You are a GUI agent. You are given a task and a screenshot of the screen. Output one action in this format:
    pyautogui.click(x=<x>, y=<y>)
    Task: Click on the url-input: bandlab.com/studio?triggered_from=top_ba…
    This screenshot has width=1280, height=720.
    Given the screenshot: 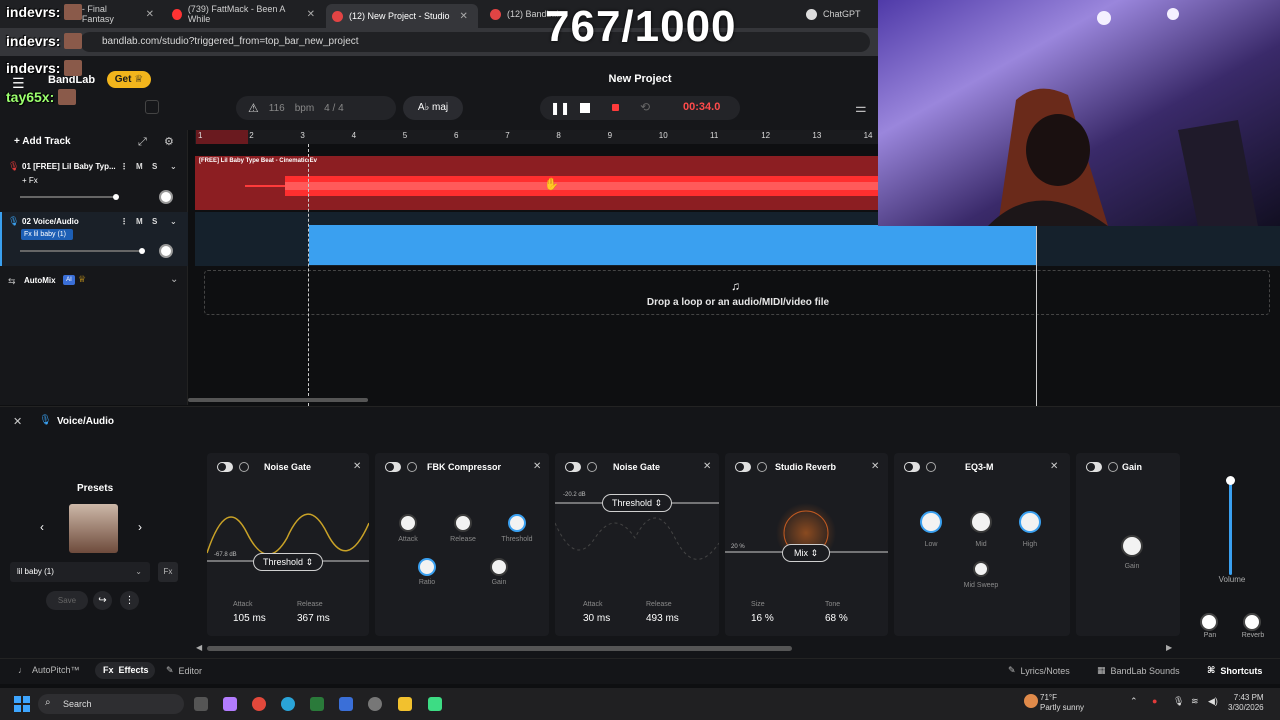 What is the action you would take?
    pyautogui.click(x=475, y=42)
    